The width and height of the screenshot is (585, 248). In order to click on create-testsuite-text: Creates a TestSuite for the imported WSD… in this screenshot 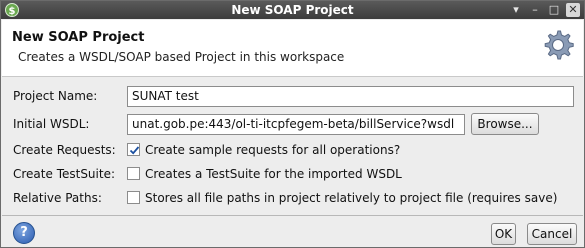, I will do `click(273, 174)`.